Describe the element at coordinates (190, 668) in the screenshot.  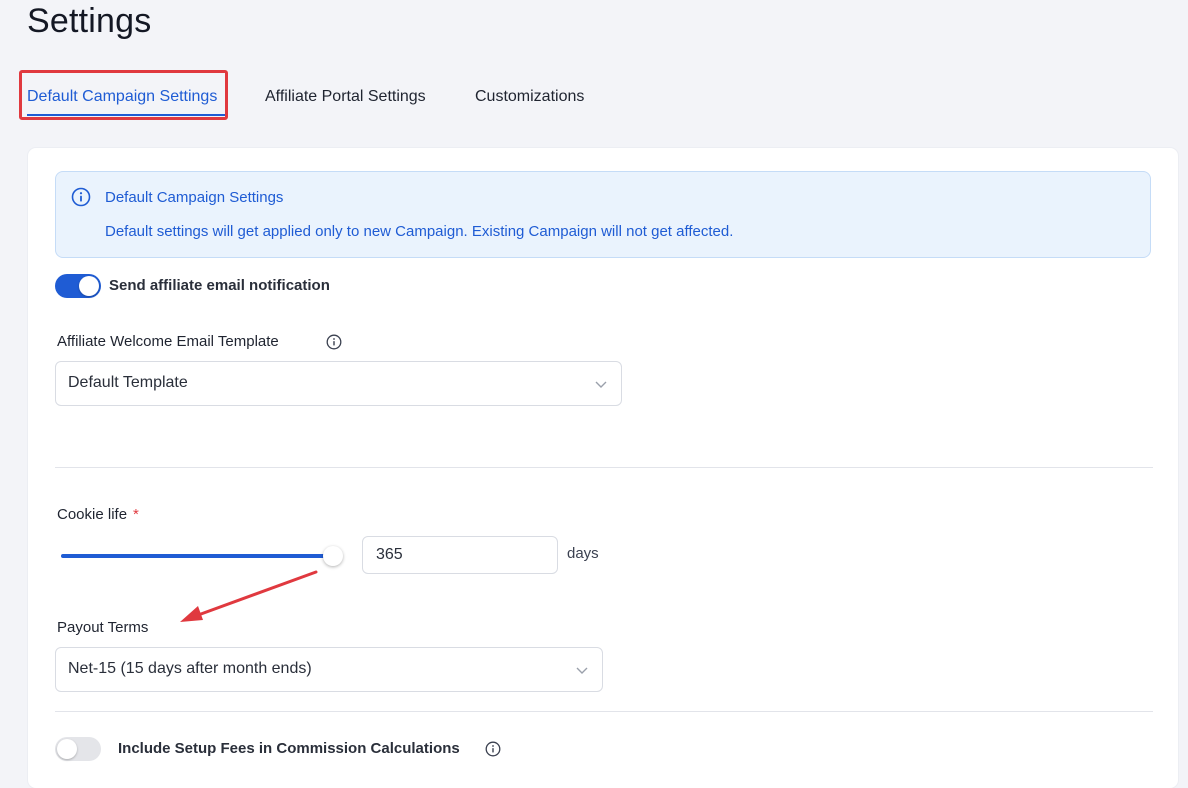
I see `payout-terms-value: Net-15 (15 days after month ends)` at that location.